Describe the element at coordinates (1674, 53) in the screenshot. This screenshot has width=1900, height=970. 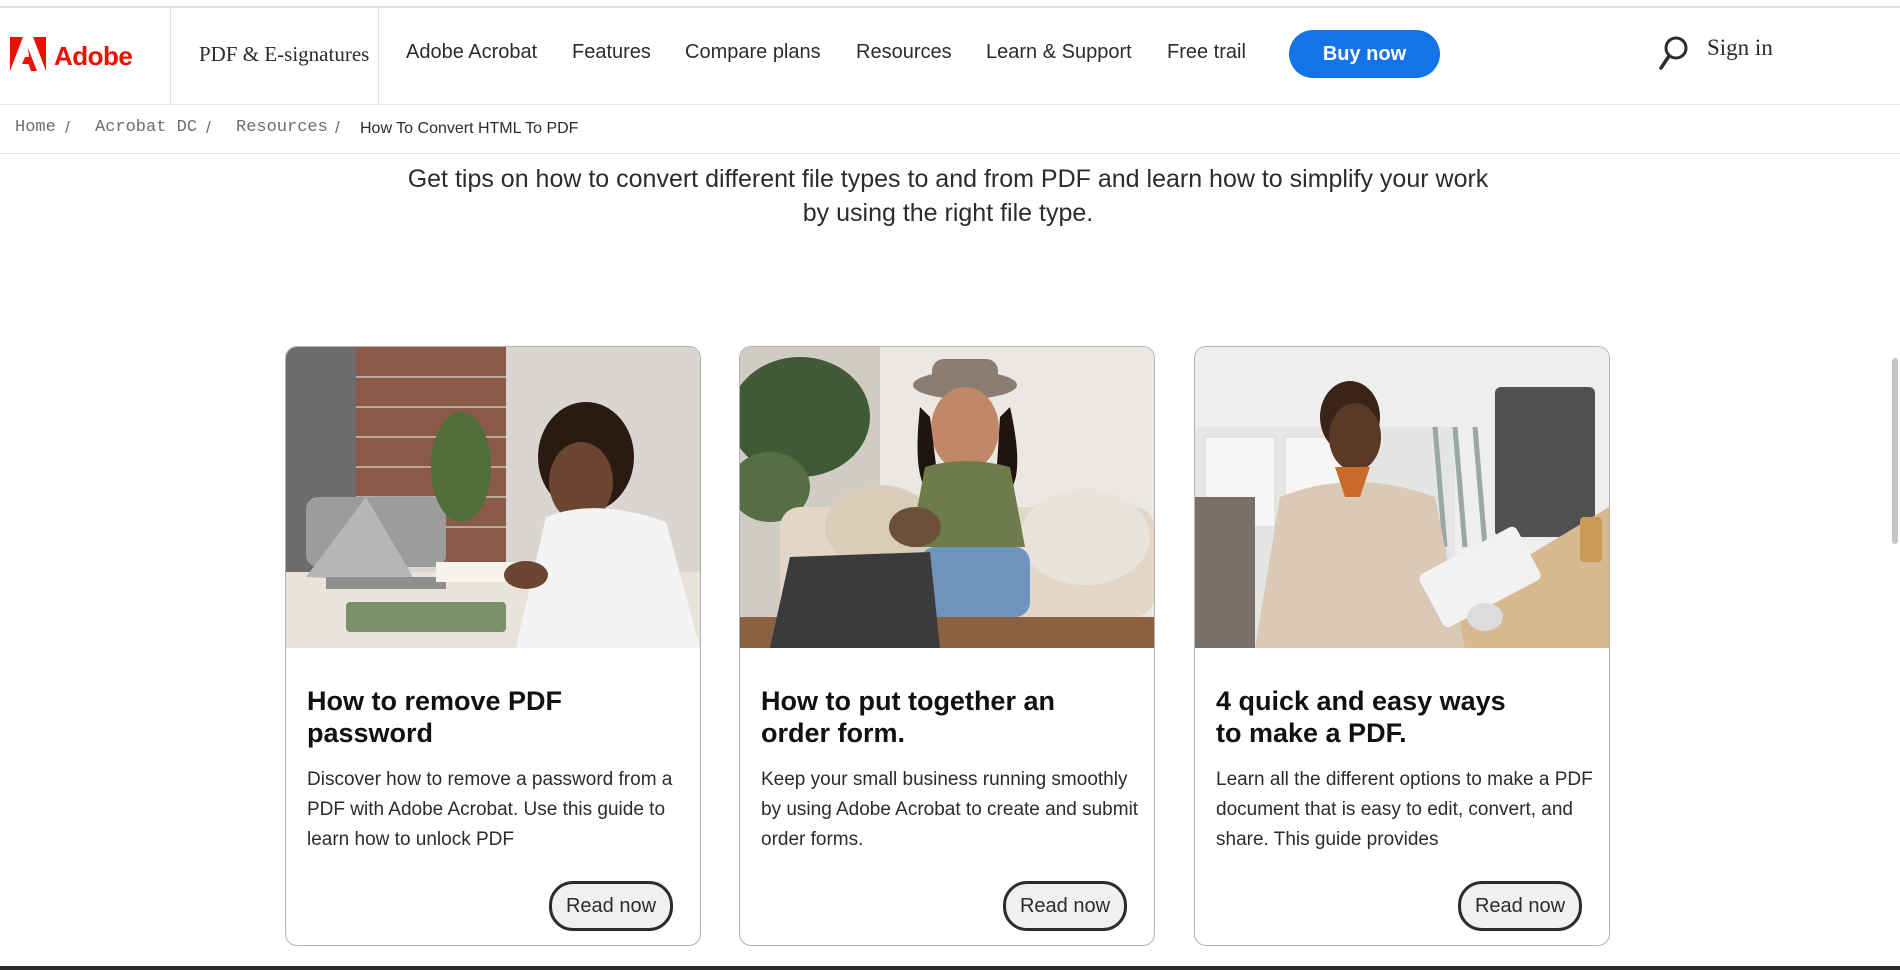
I see `search-icon` at that location.